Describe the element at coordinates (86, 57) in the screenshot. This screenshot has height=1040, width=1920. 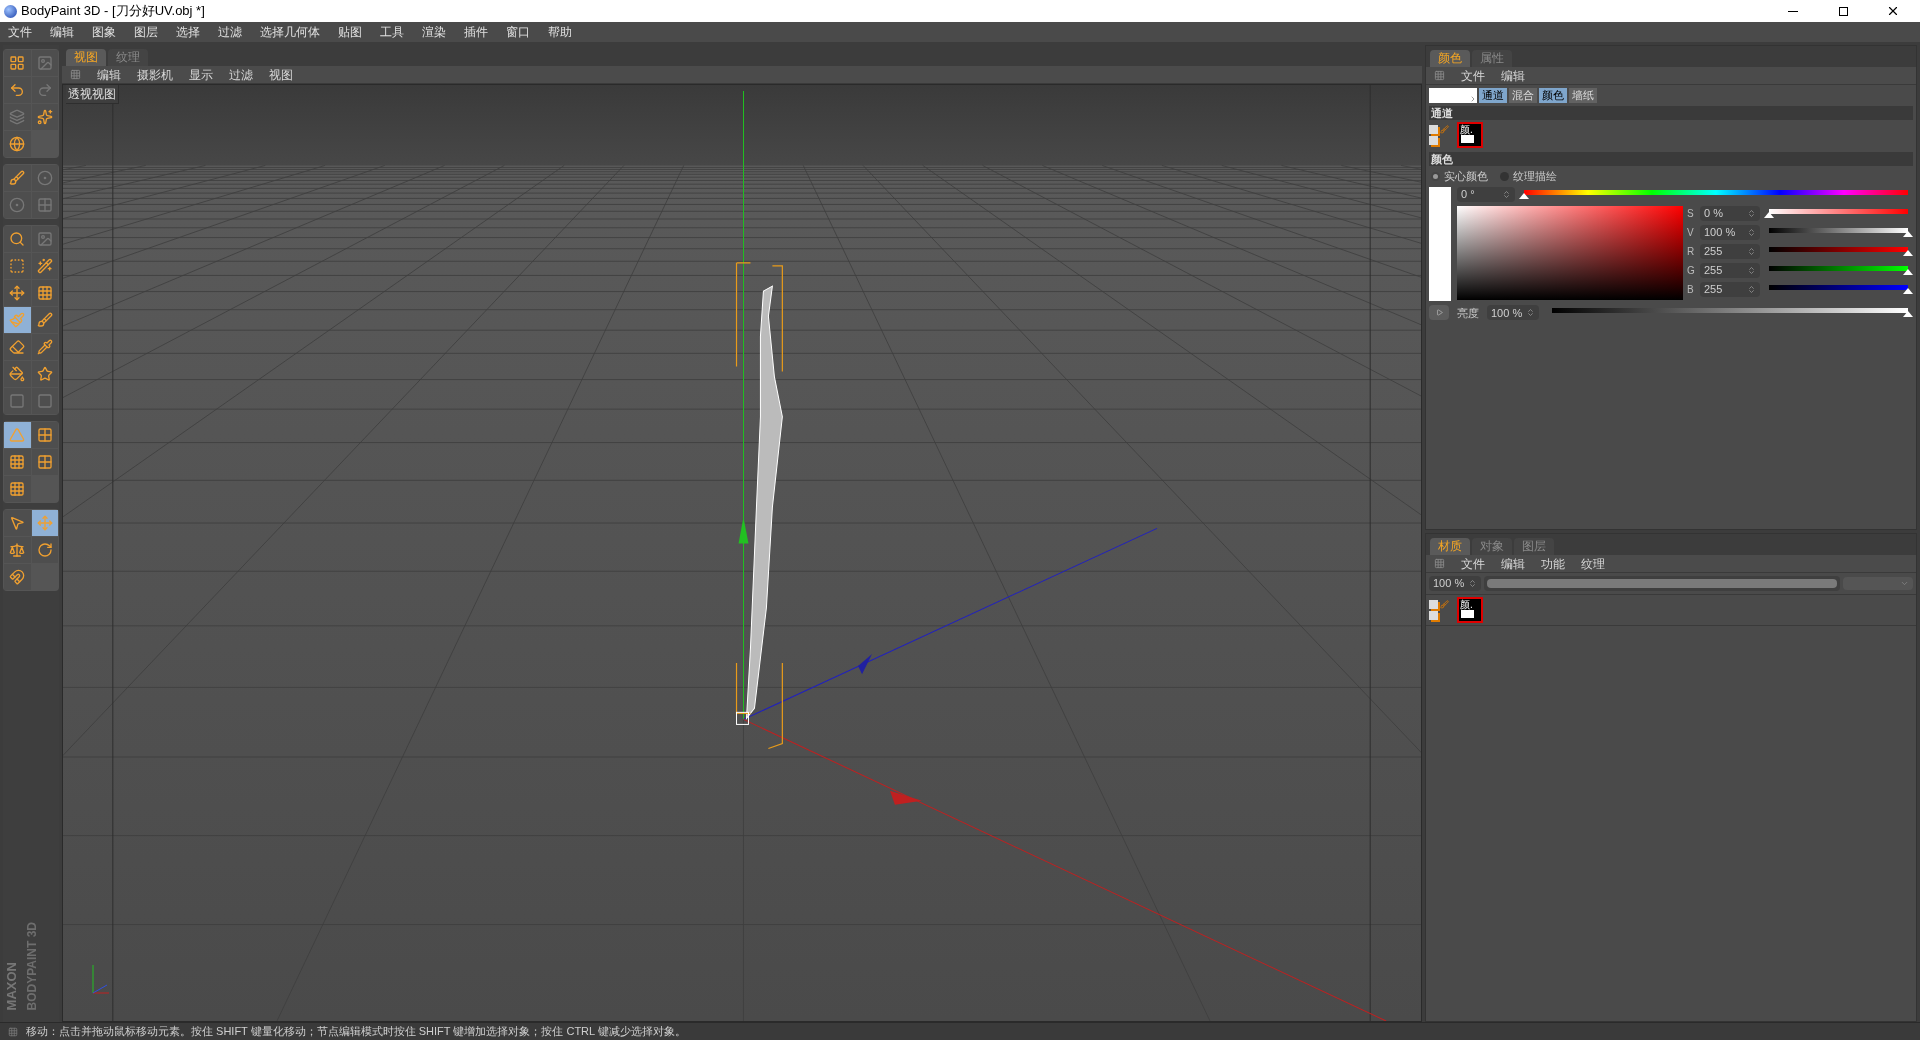
I see `panel-tab: 视图` at that location.